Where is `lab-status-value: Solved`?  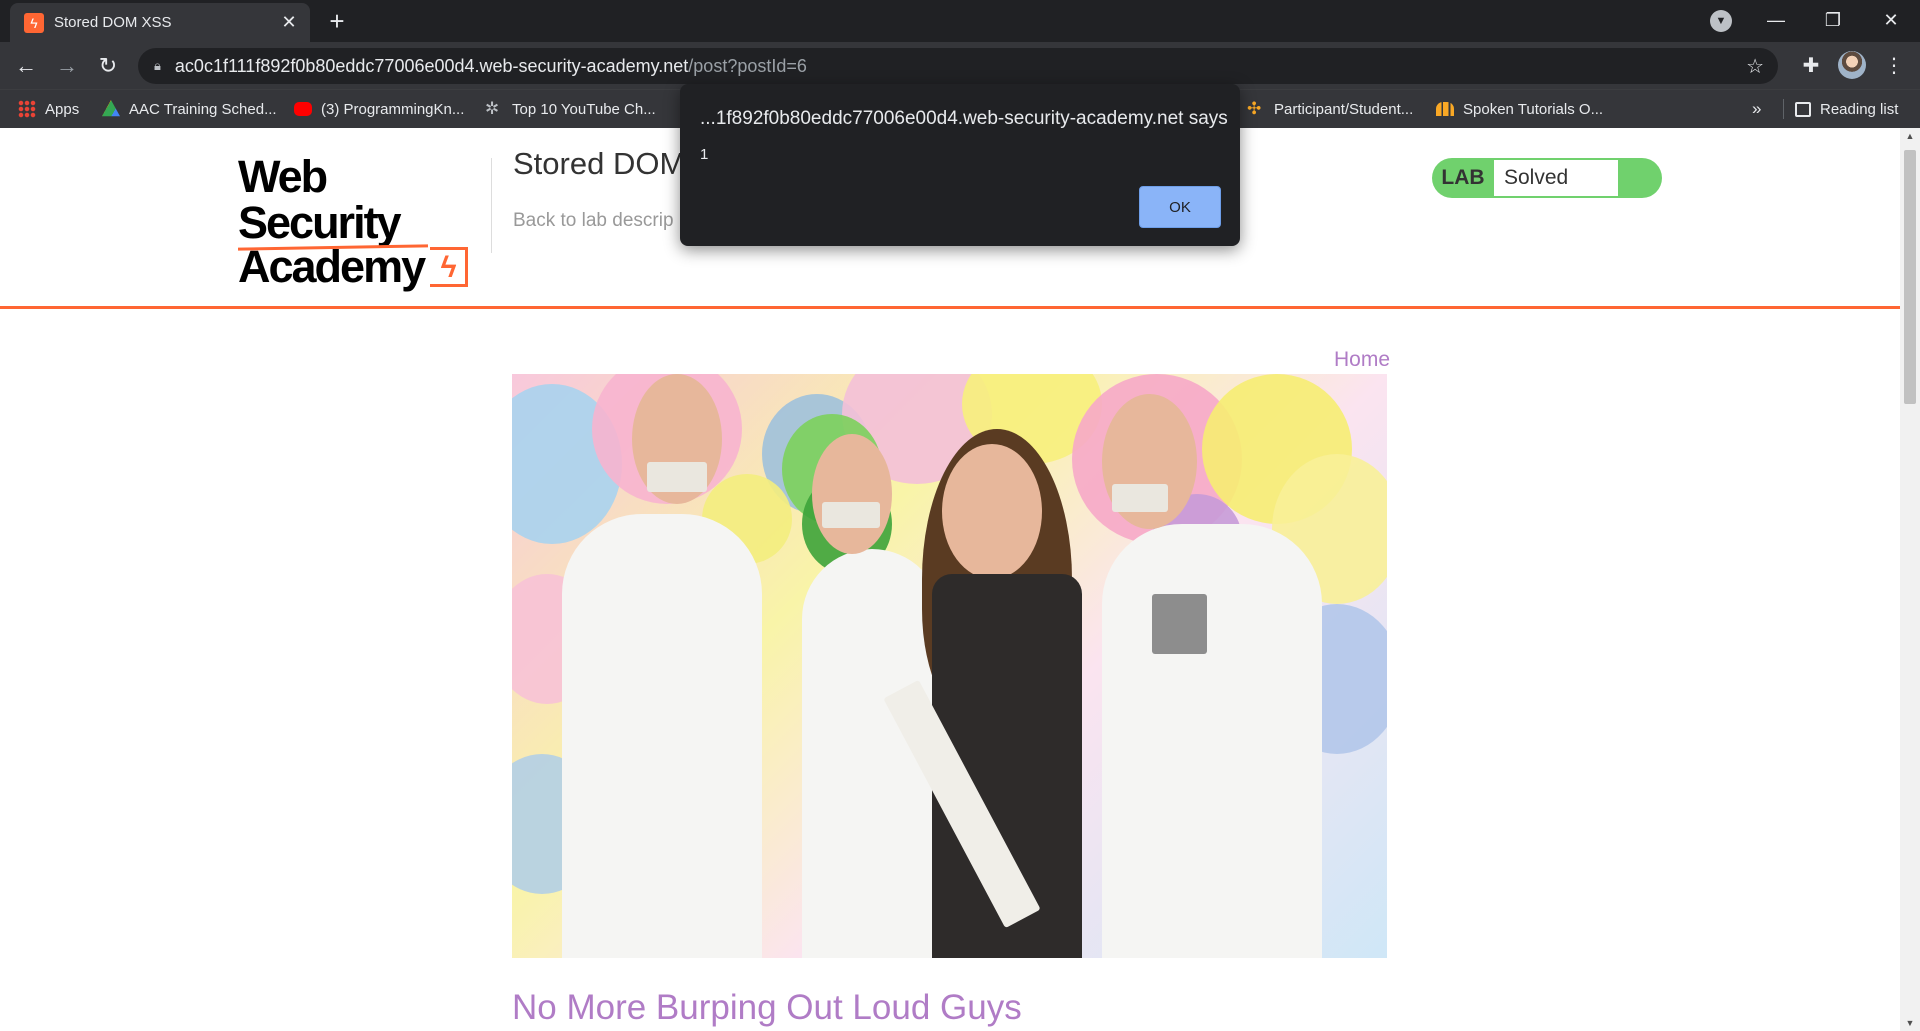 lab-status-value: Solved is located at coordinates (1556, 178).